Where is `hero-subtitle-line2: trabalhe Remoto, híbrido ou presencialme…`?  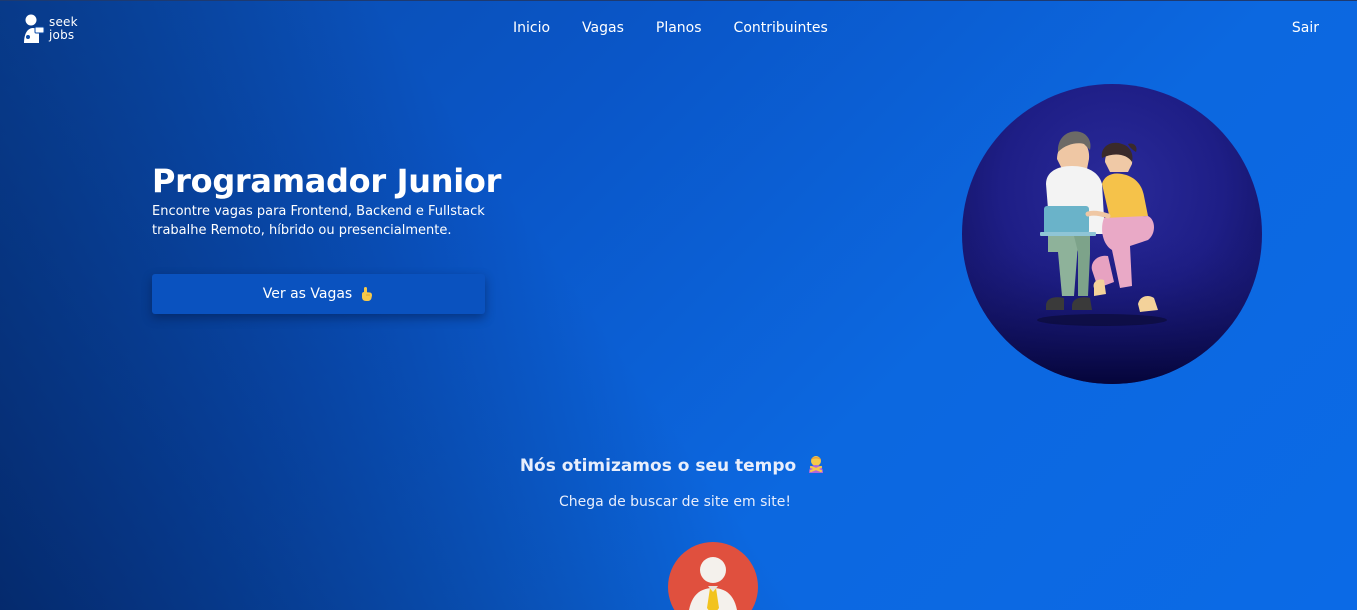 hero-subtitle-line2: trabalhe Remoto, híbrido ou presencialme… is located at coordinates (302, 230).